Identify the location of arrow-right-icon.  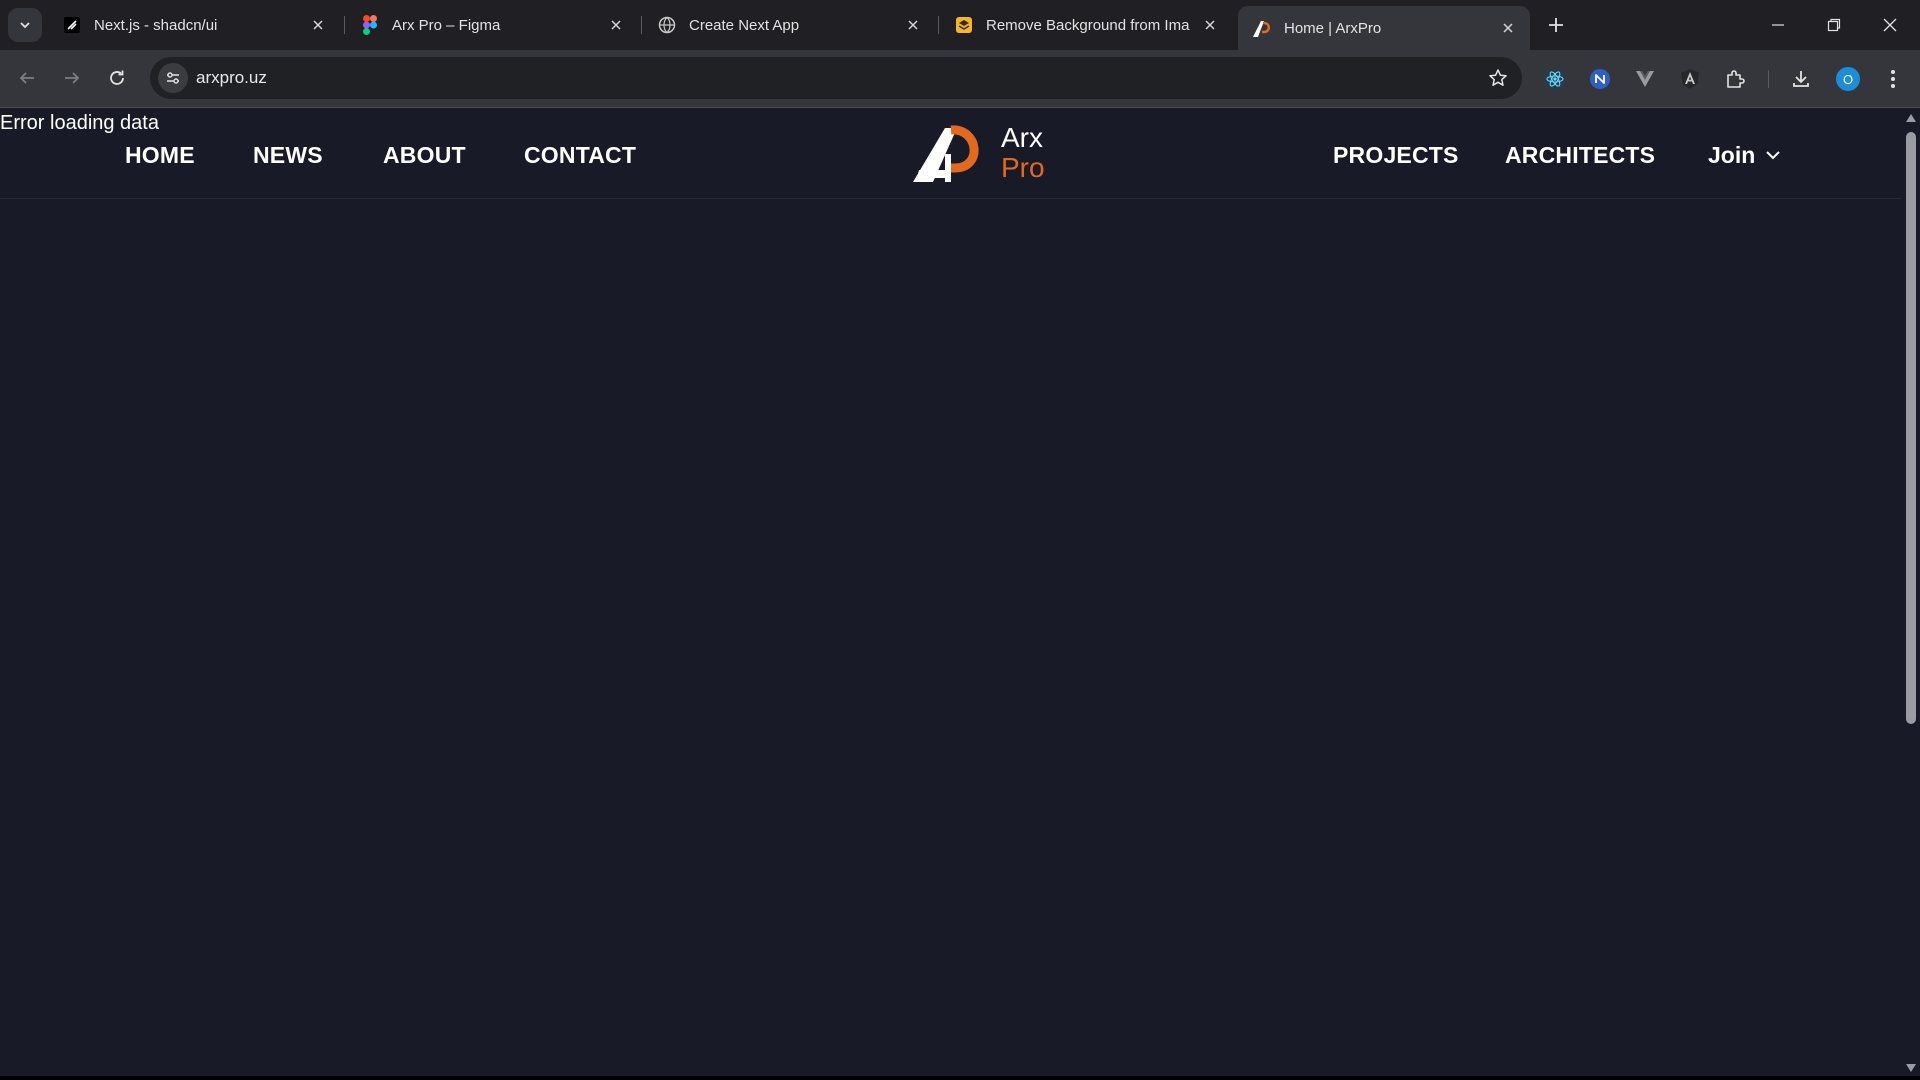
(72, 78).